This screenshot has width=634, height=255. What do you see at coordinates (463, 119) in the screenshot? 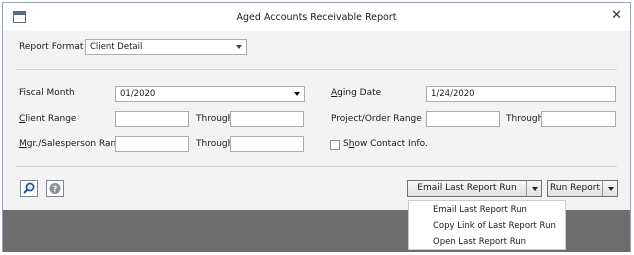
I see `project-range-from-input` at bounding box center [463, 119].